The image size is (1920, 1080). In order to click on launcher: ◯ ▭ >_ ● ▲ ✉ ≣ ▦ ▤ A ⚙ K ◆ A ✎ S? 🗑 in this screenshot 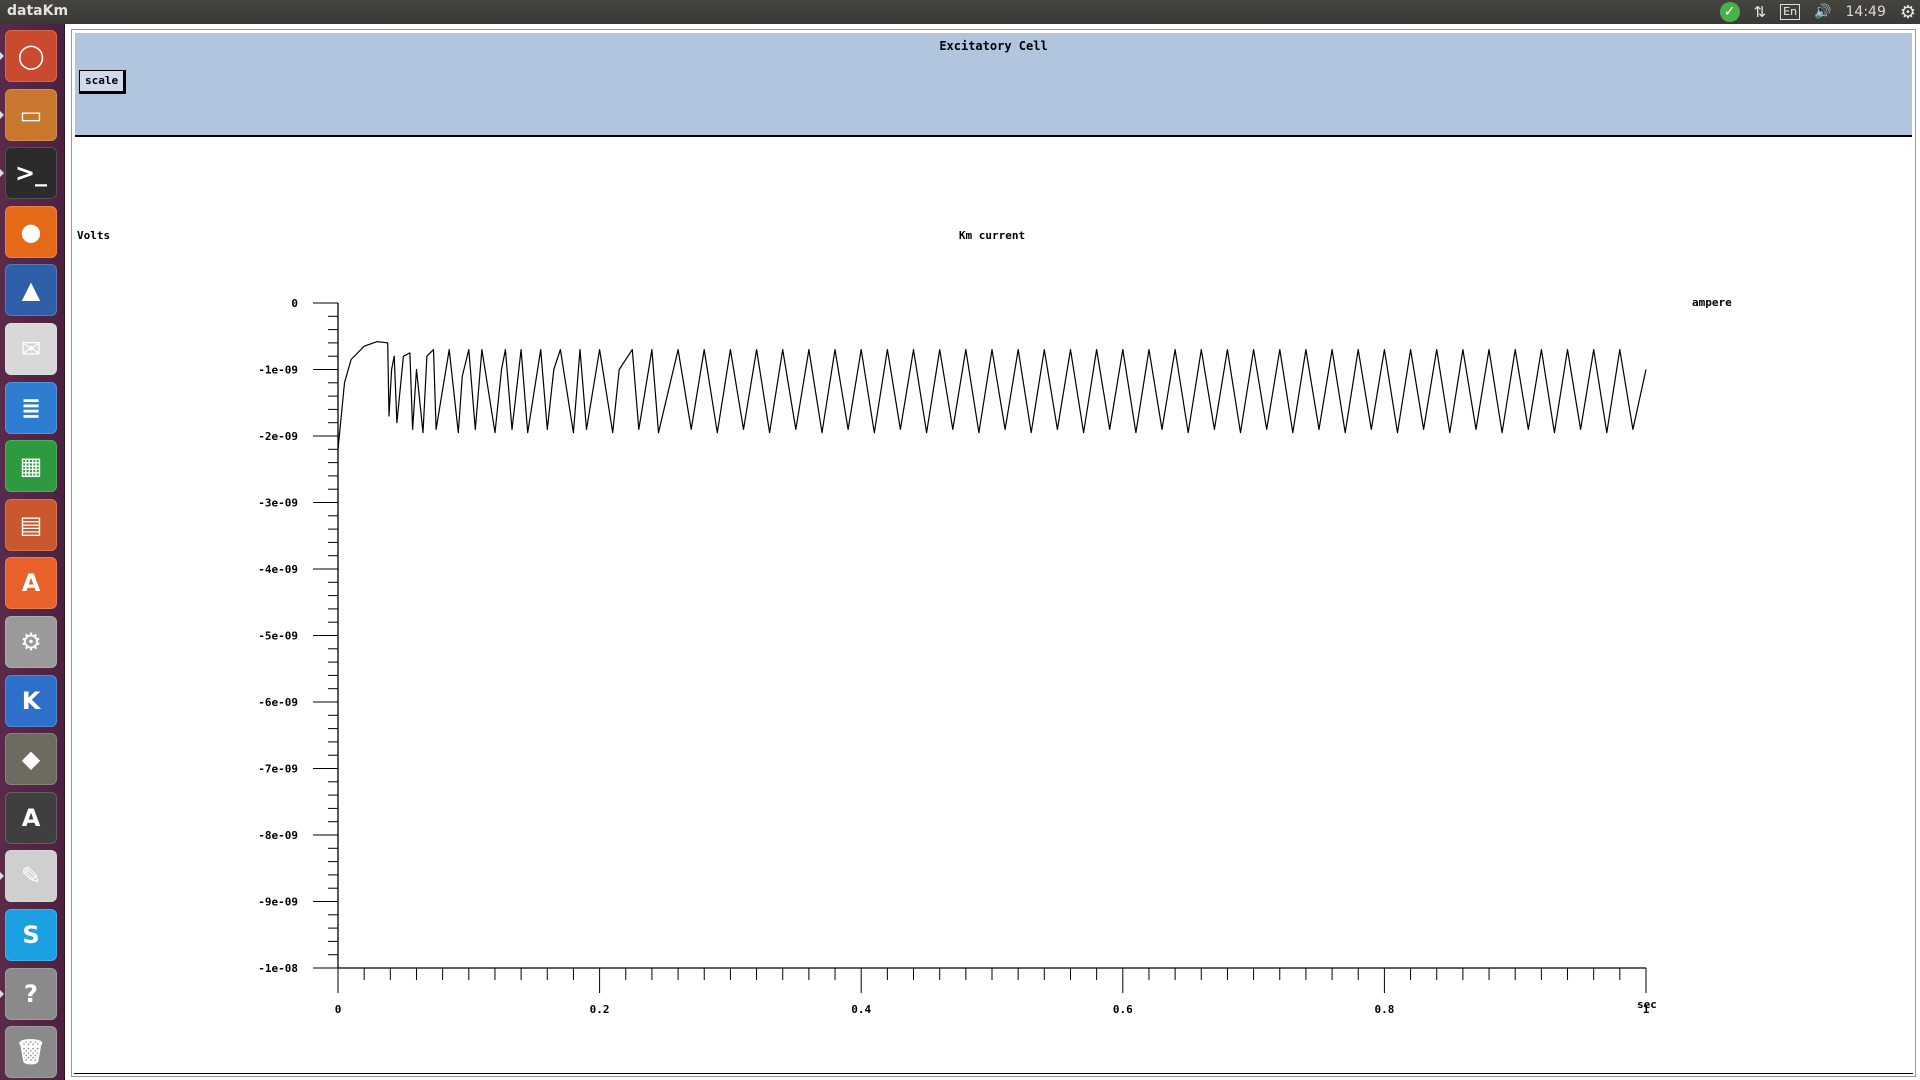, I will do `click(32, 552)`.